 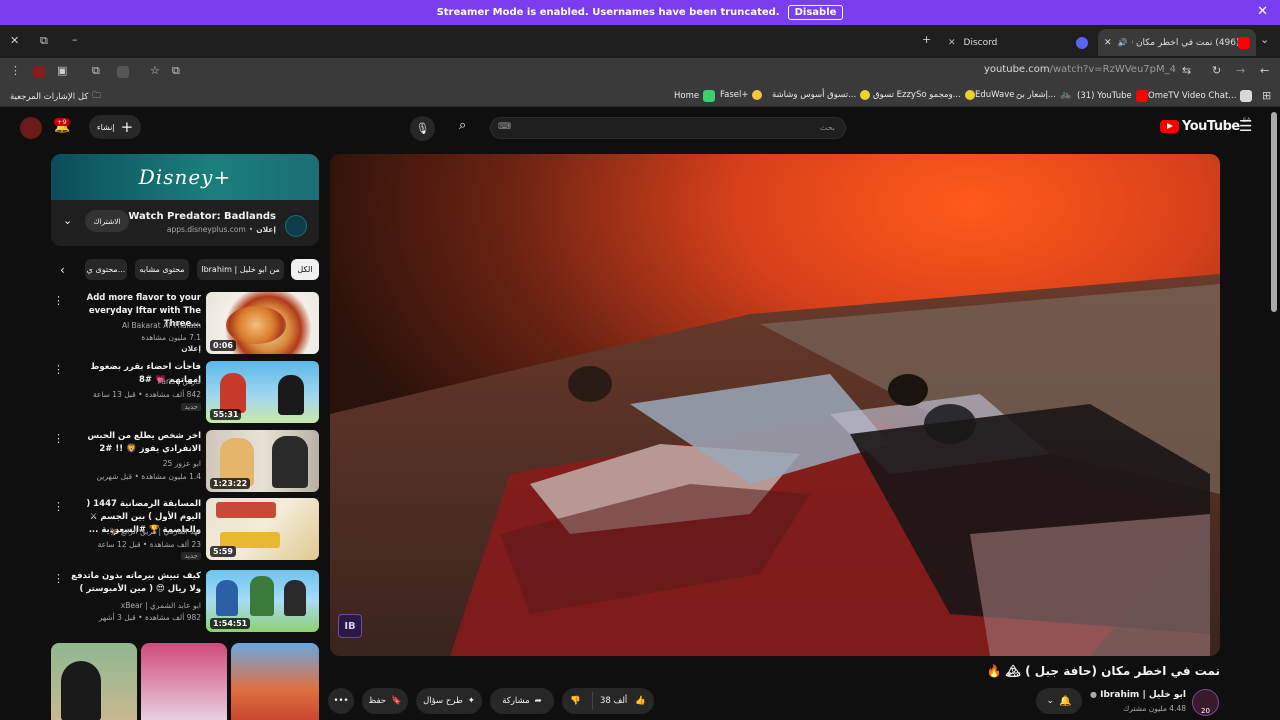 I want to click on all-bookmarks-folder: كل الإشارات المرجعية 🗀, so click(x=55, y=97).